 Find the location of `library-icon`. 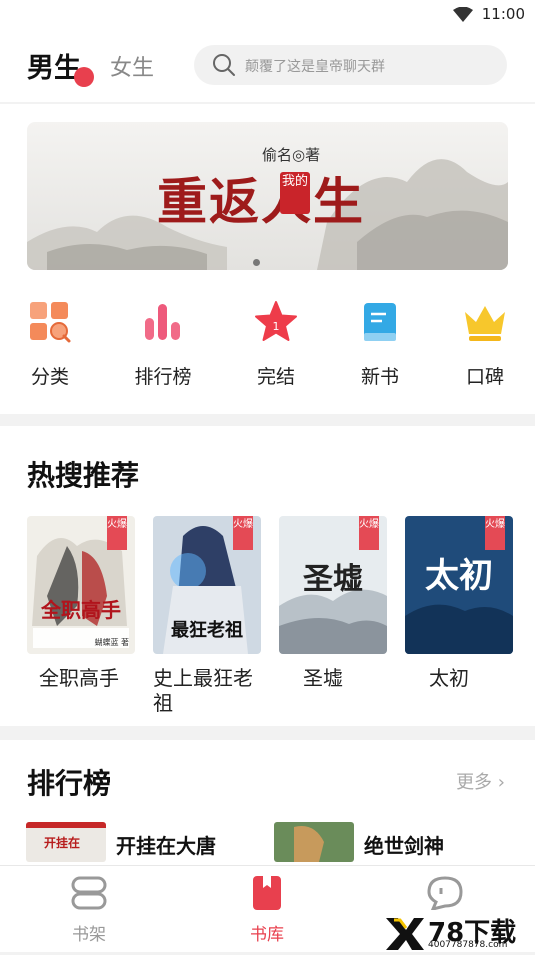

library-icon is located at coordinates (267, 893).